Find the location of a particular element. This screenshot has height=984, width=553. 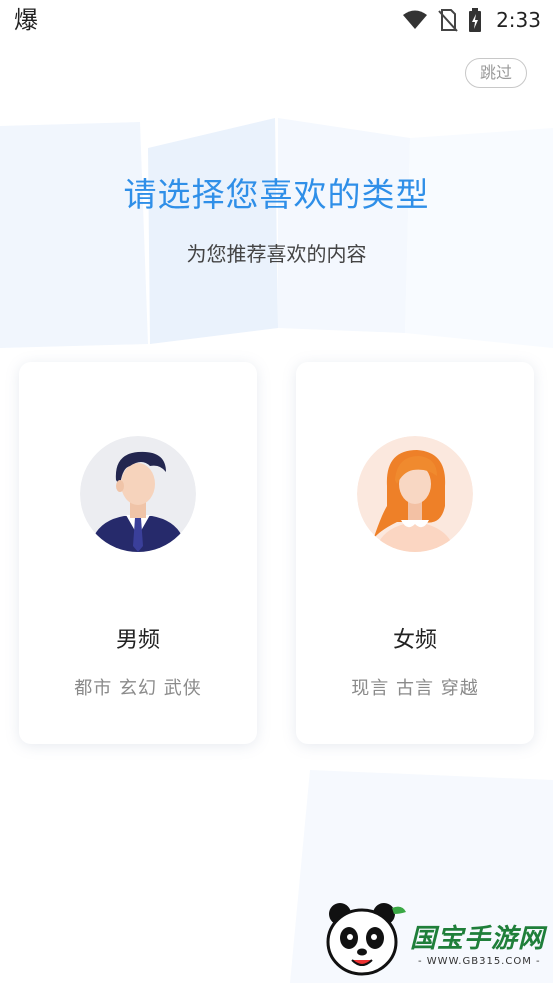

male-category-label: 男频 is located at coordinates (137, 640).